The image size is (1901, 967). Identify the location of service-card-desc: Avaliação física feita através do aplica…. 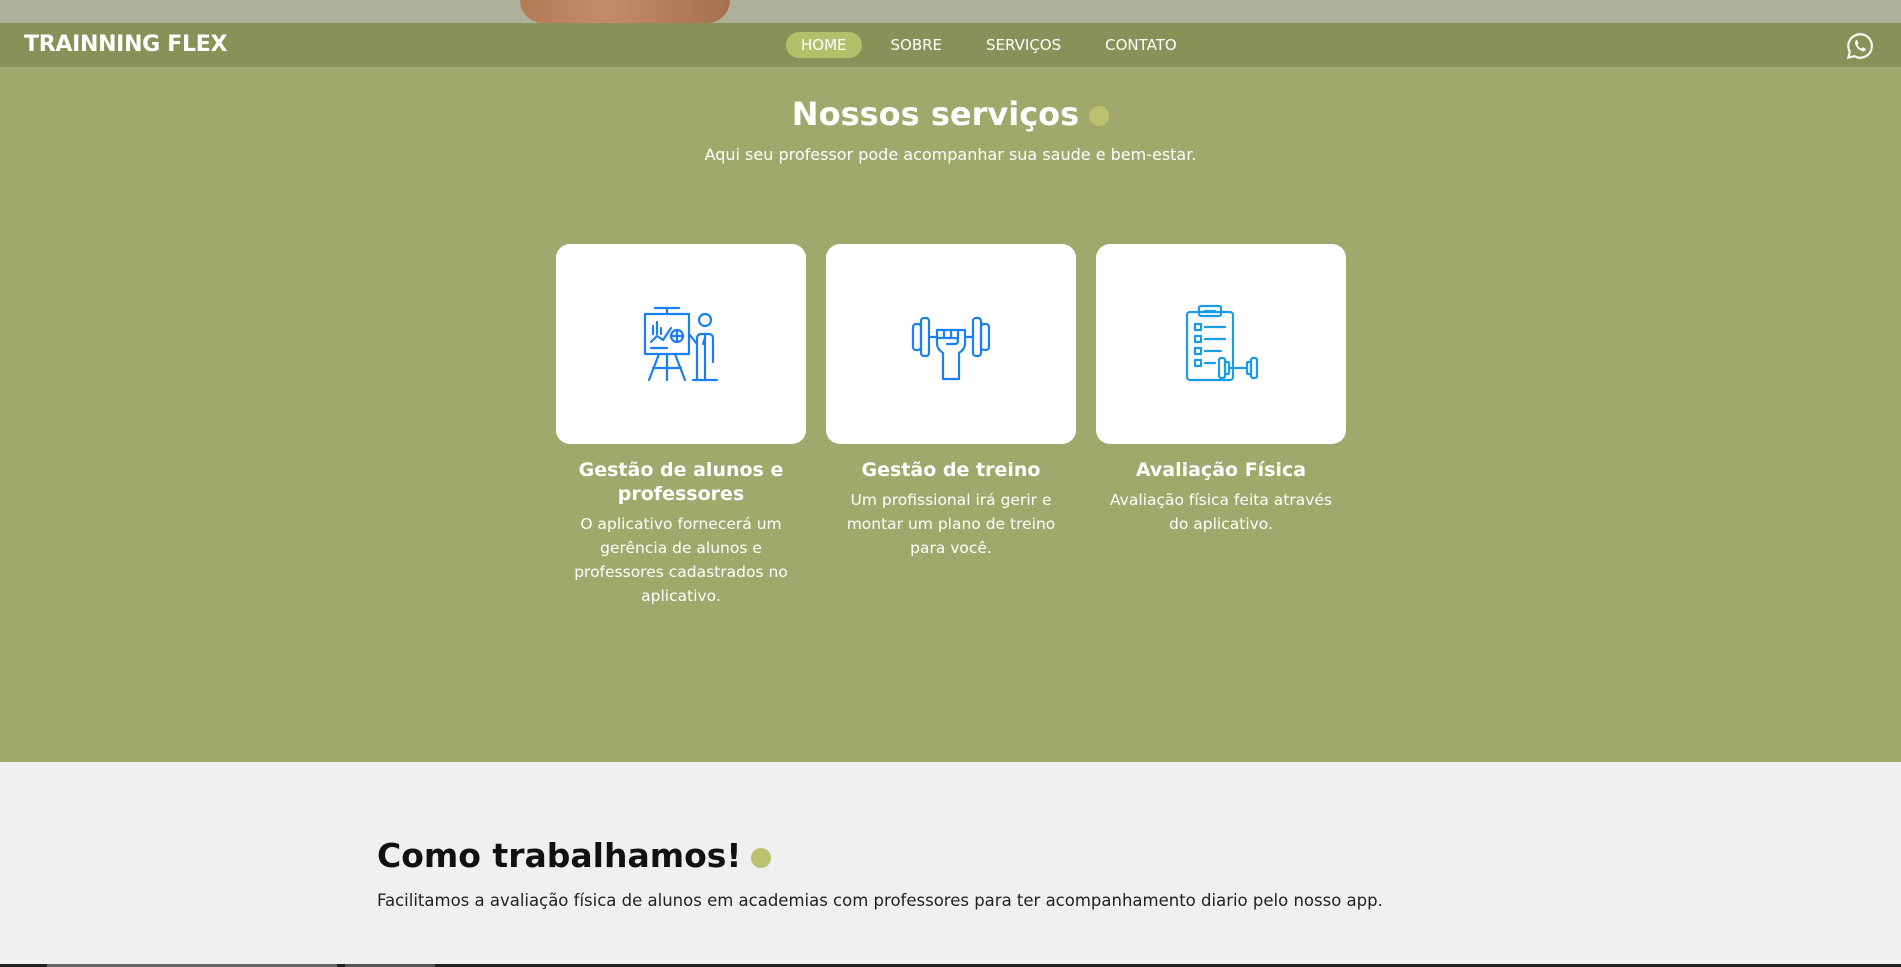
(1221, 512).